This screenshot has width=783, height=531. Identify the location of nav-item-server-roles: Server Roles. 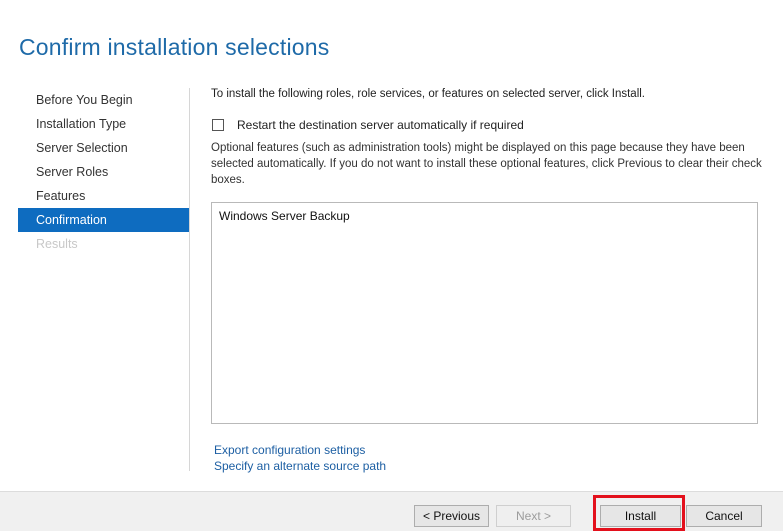
(103, 172).